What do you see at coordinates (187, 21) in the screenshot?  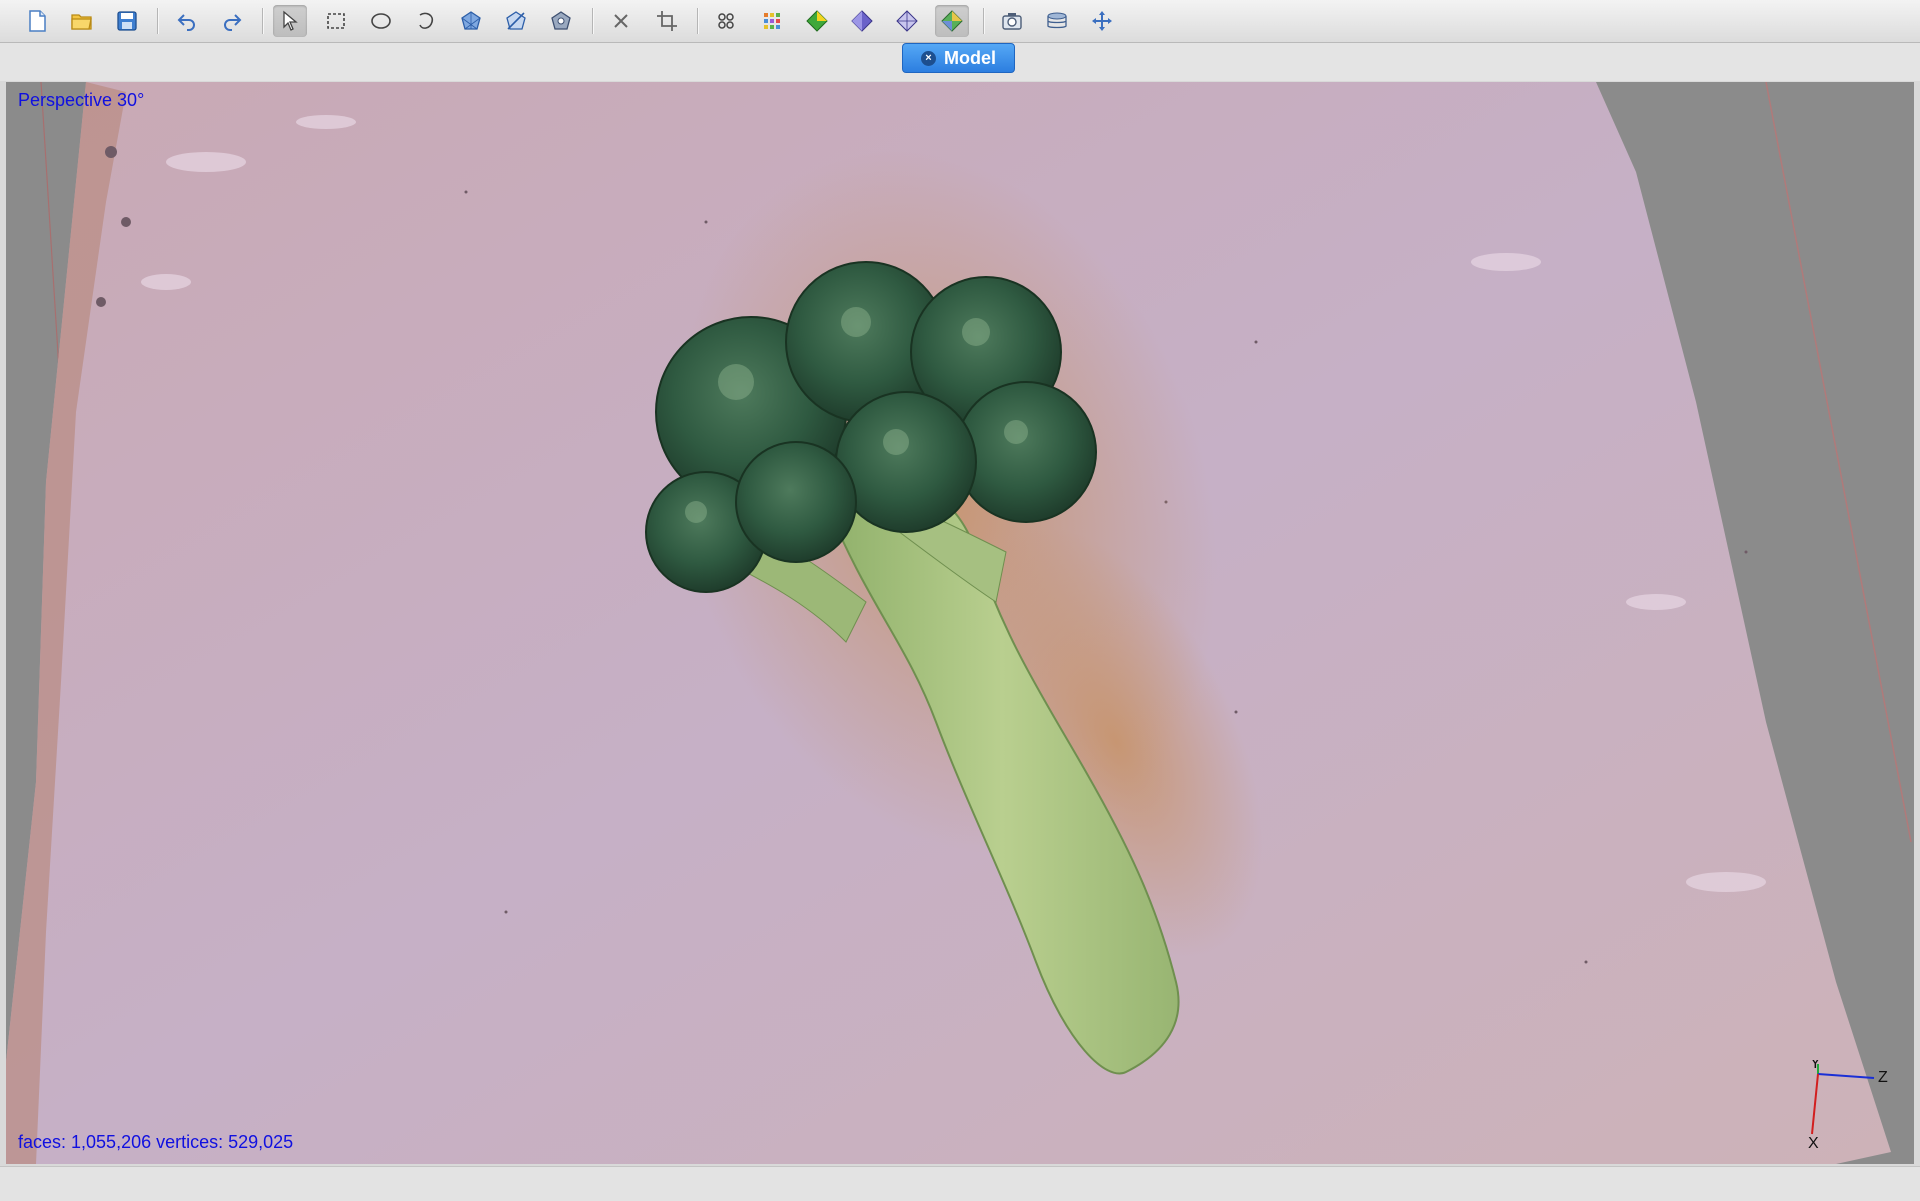 I see `undo-icon` at bounding box center [187, 21].